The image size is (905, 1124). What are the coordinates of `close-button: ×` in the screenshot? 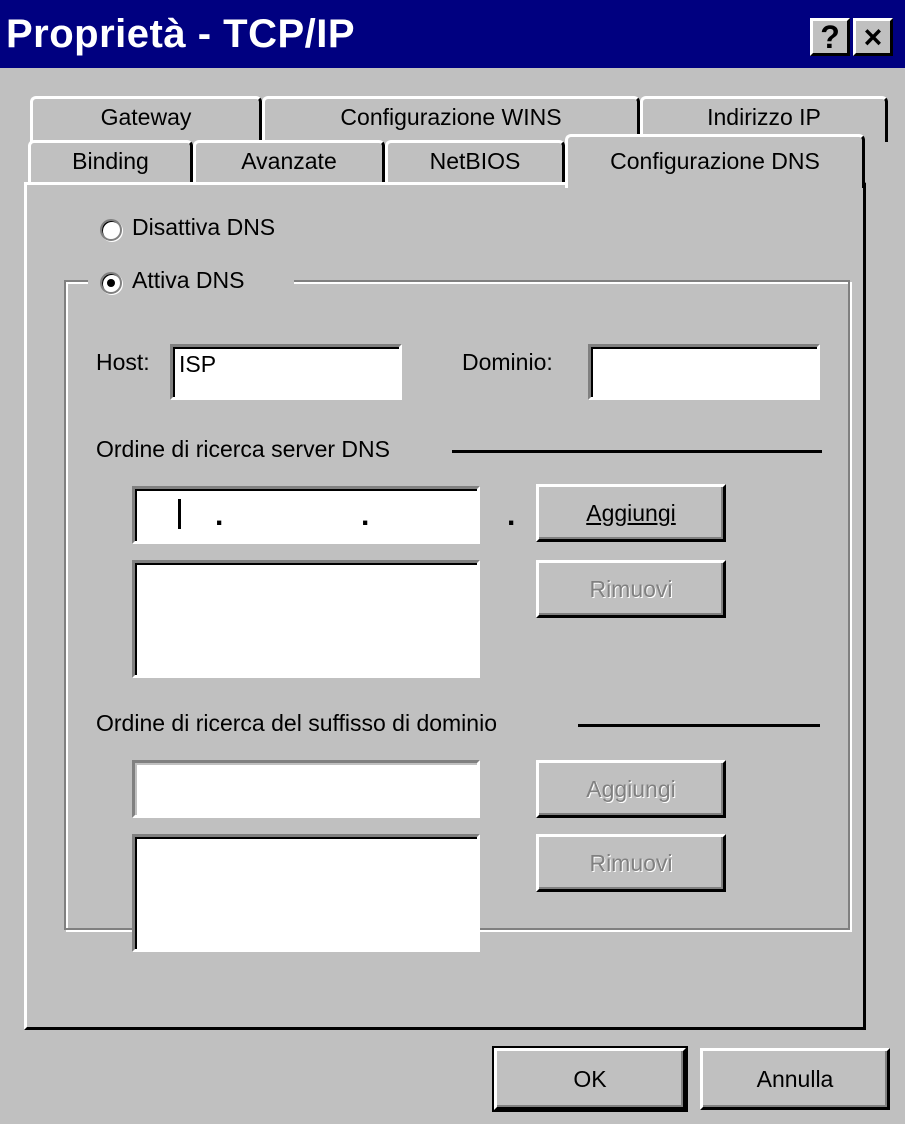 It's located at (873, 37).